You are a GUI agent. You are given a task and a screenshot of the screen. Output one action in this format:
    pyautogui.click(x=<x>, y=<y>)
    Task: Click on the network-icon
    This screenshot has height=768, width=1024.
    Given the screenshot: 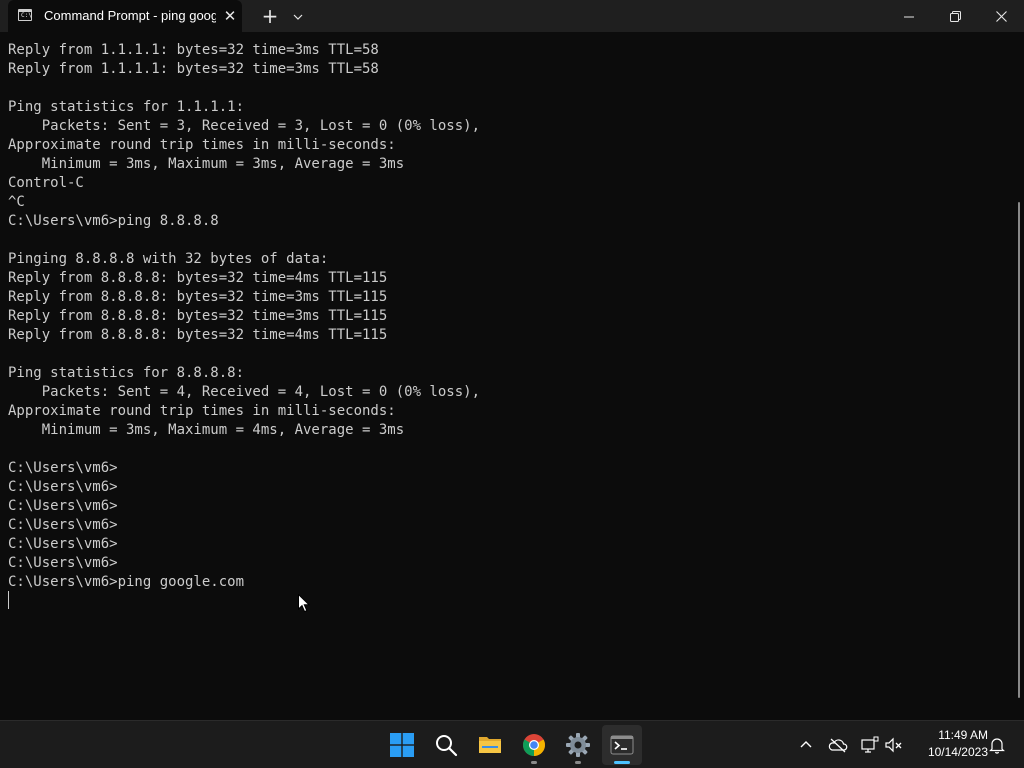 What is the action you would take?
    pyautogui.click(x=870, y=744)
    